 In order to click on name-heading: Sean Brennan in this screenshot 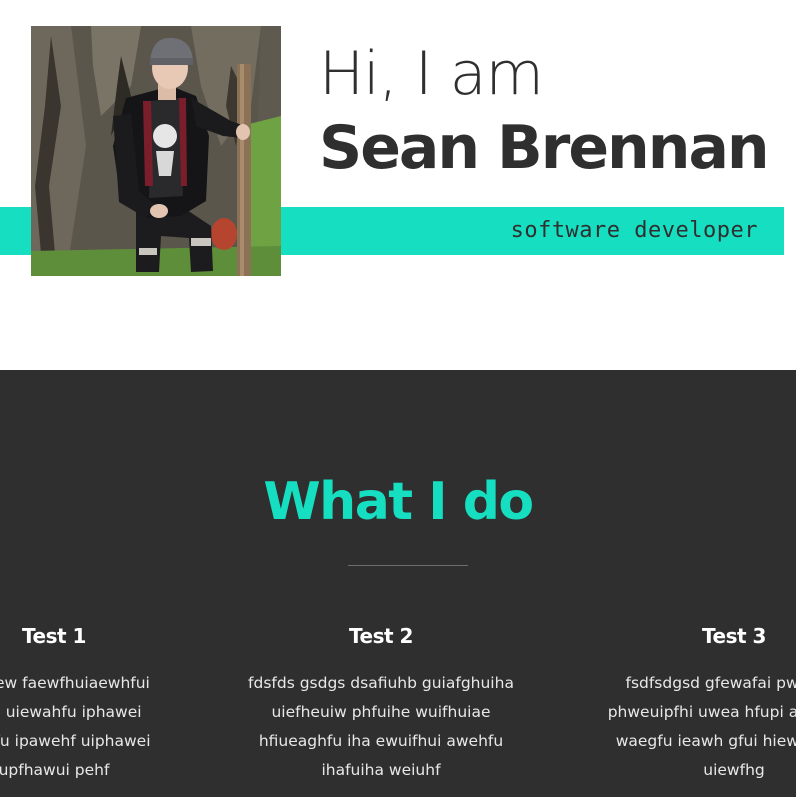, I will do `click(544, 148)`.